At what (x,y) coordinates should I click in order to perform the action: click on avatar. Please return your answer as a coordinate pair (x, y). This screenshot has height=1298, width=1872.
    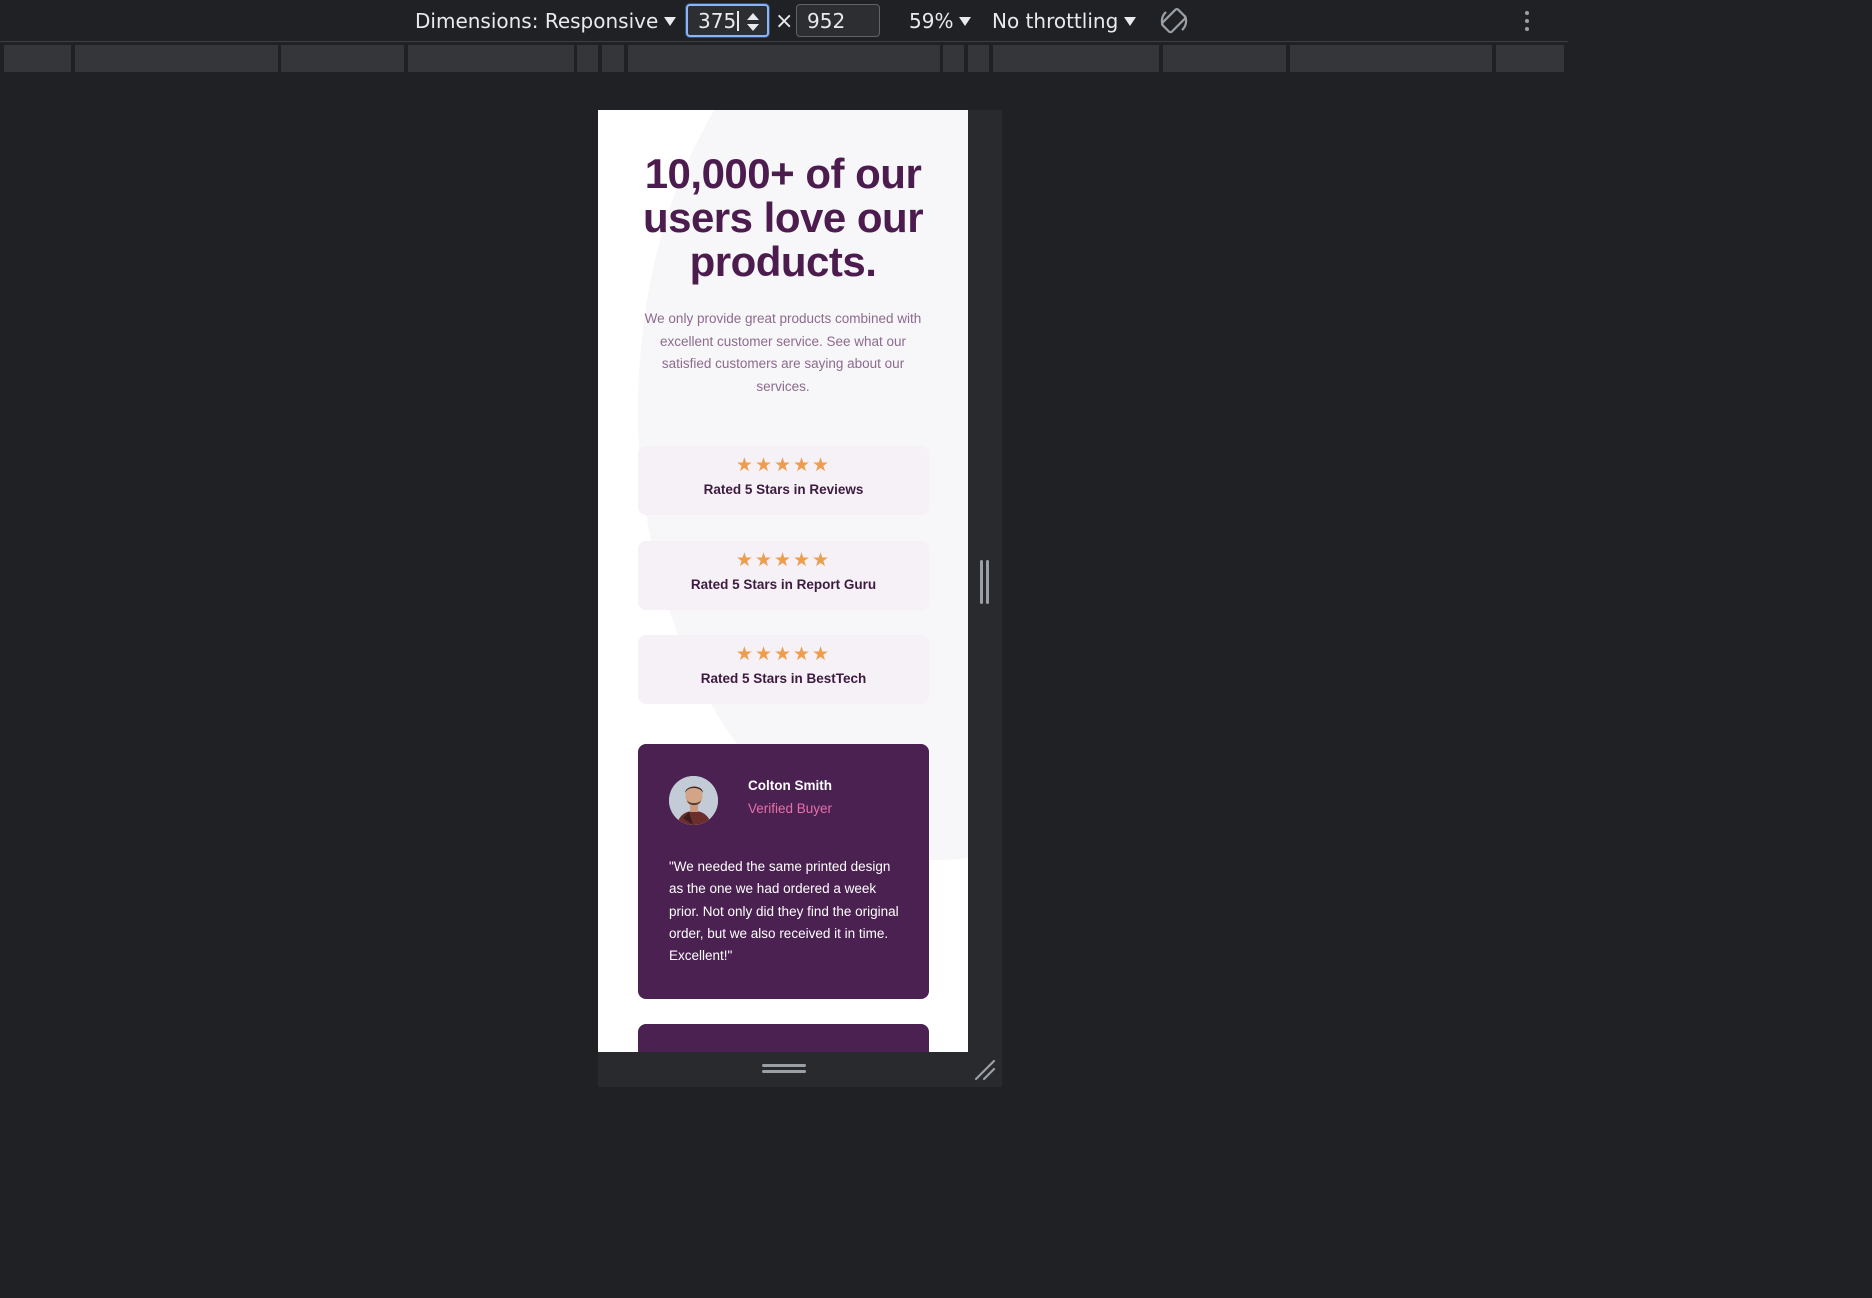
    Looking at the image, I should click on (693, 800).